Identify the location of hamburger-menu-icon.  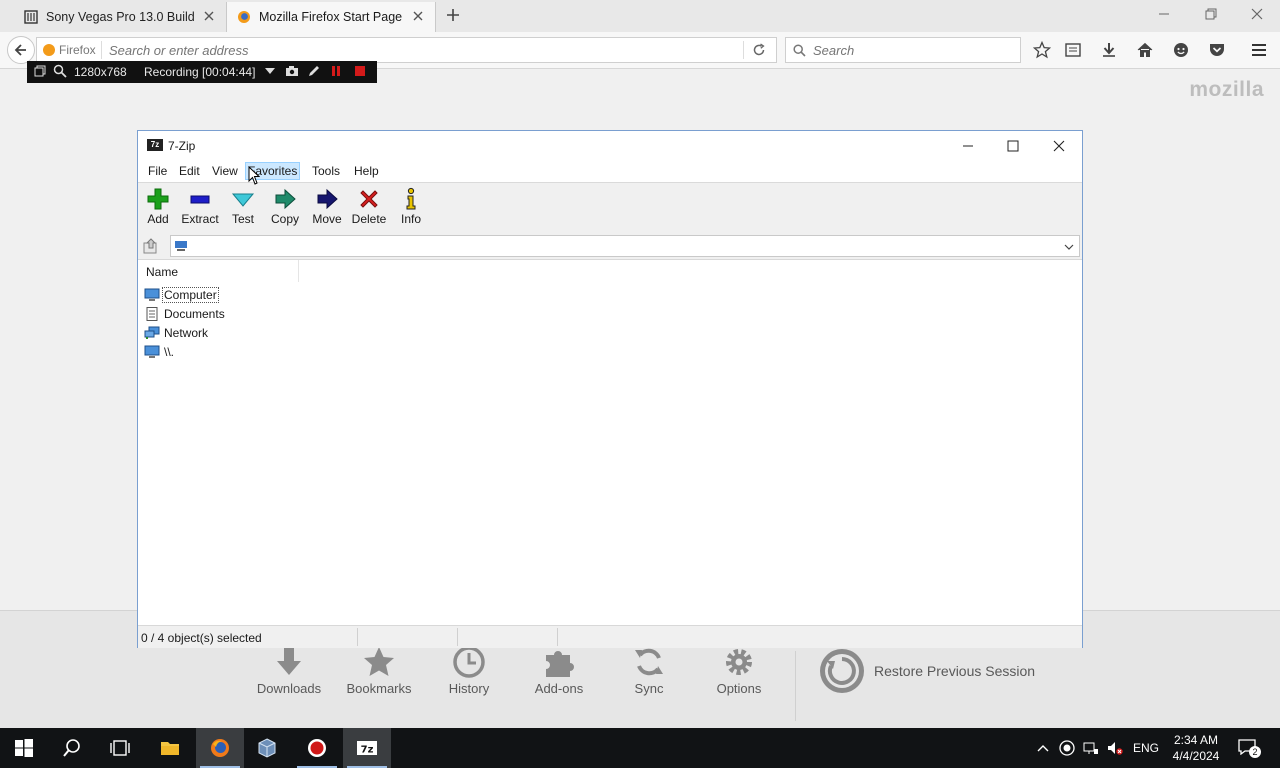
(1259, 50).